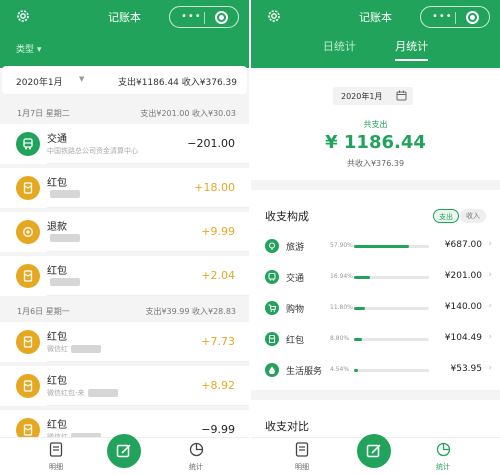 The width and height of the screenshot is (500, 475). I want to click on filter-bar: 类型 ▾, so click(124, 50).